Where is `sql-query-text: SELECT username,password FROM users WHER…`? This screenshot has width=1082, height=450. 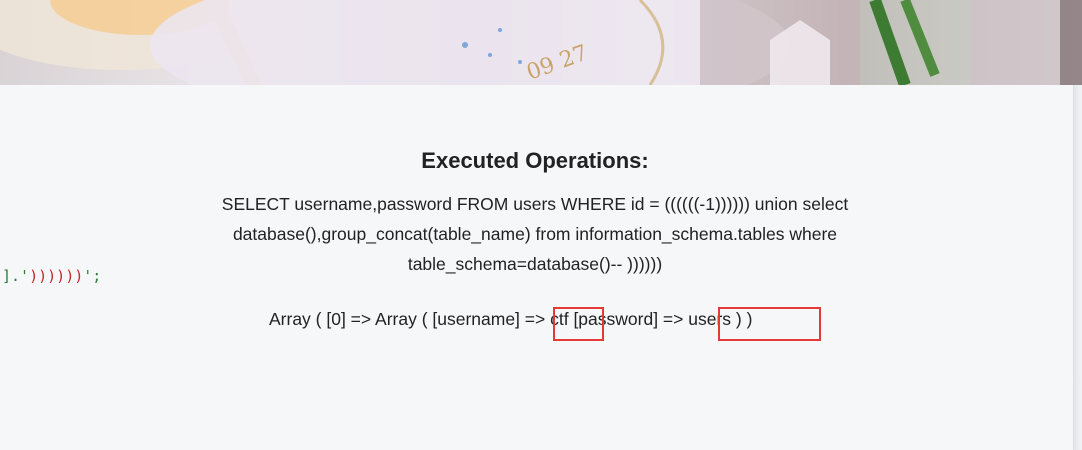 sql-query-text: SELECT username,password FROM users WHER… is located at coordinates (535, 234).